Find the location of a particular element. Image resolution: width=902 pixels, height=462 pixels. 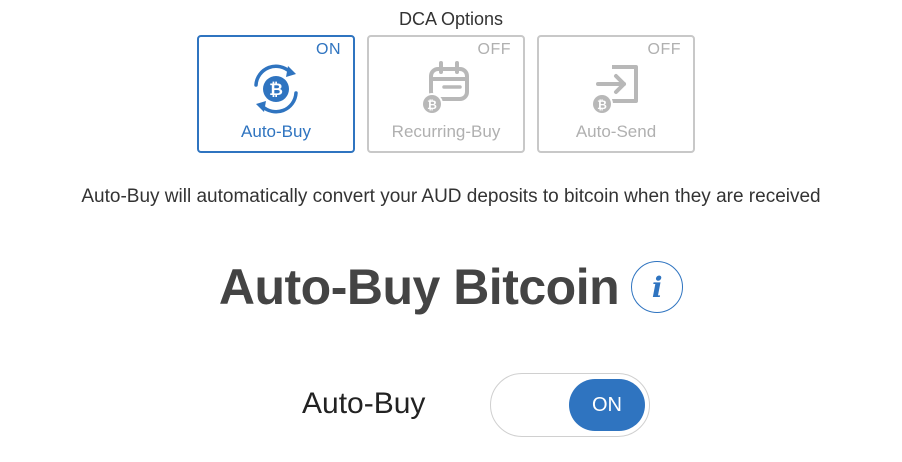

recurring-buy-state-badge: OFF is located at coordinates (494, 49).